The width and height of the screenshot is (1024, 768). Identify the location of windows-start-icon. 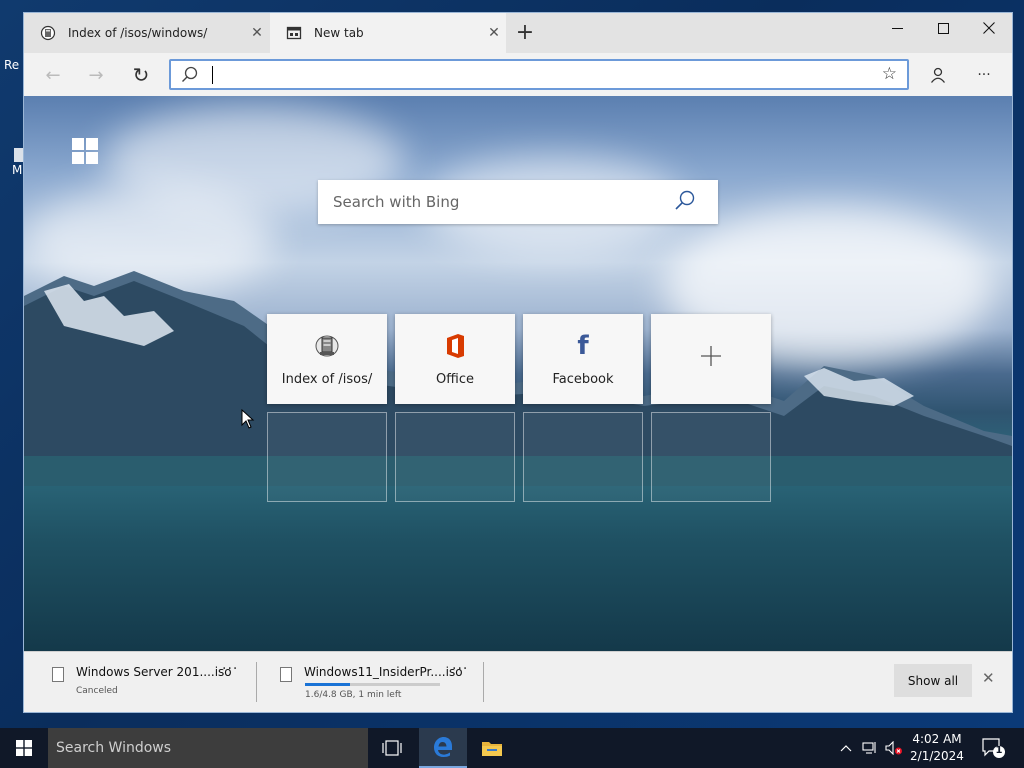
(24, 748).